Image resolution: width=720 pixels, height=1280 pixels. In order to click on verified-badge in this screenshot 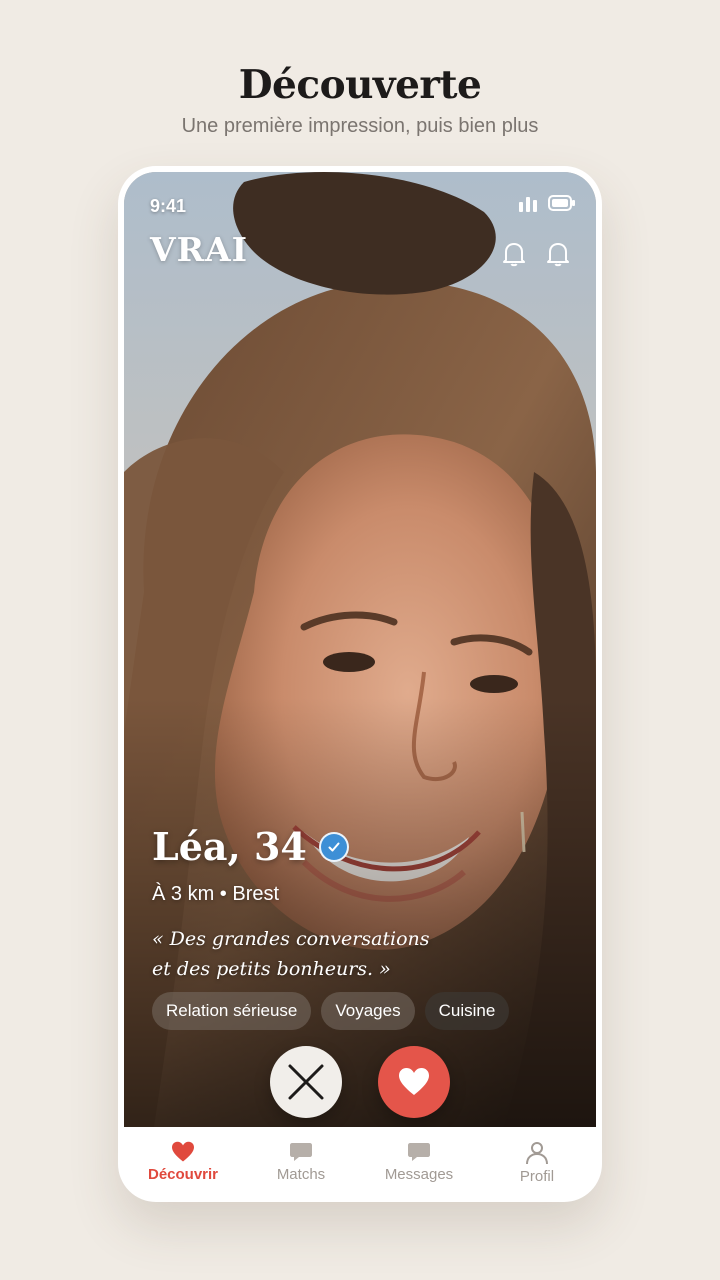, I will do `click(333, 846)`.